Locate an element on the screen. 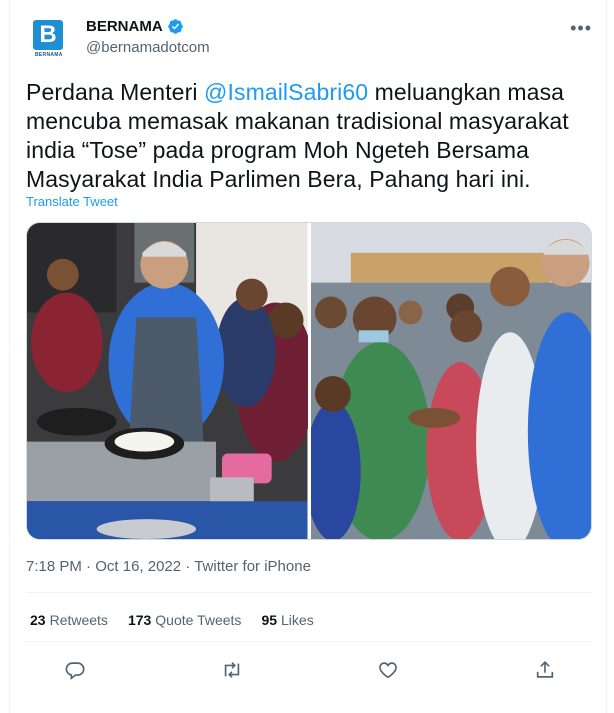 The width and height of the screenshot is (614, 713). tweet-text-part: Perdana Menteri is located at coordinates (115, 92).